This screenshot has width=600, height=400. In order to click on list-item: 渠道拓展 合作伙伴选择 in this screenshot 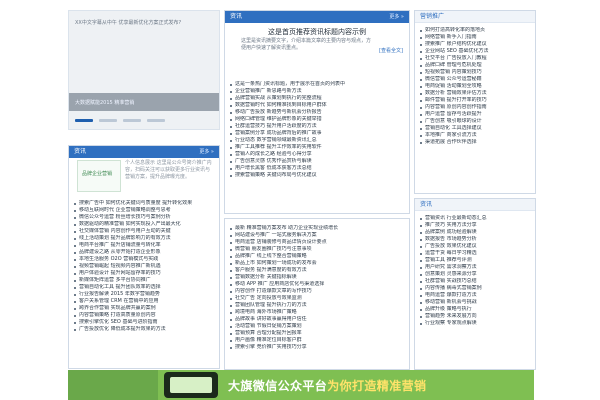, I will do `click(475, 142)`.